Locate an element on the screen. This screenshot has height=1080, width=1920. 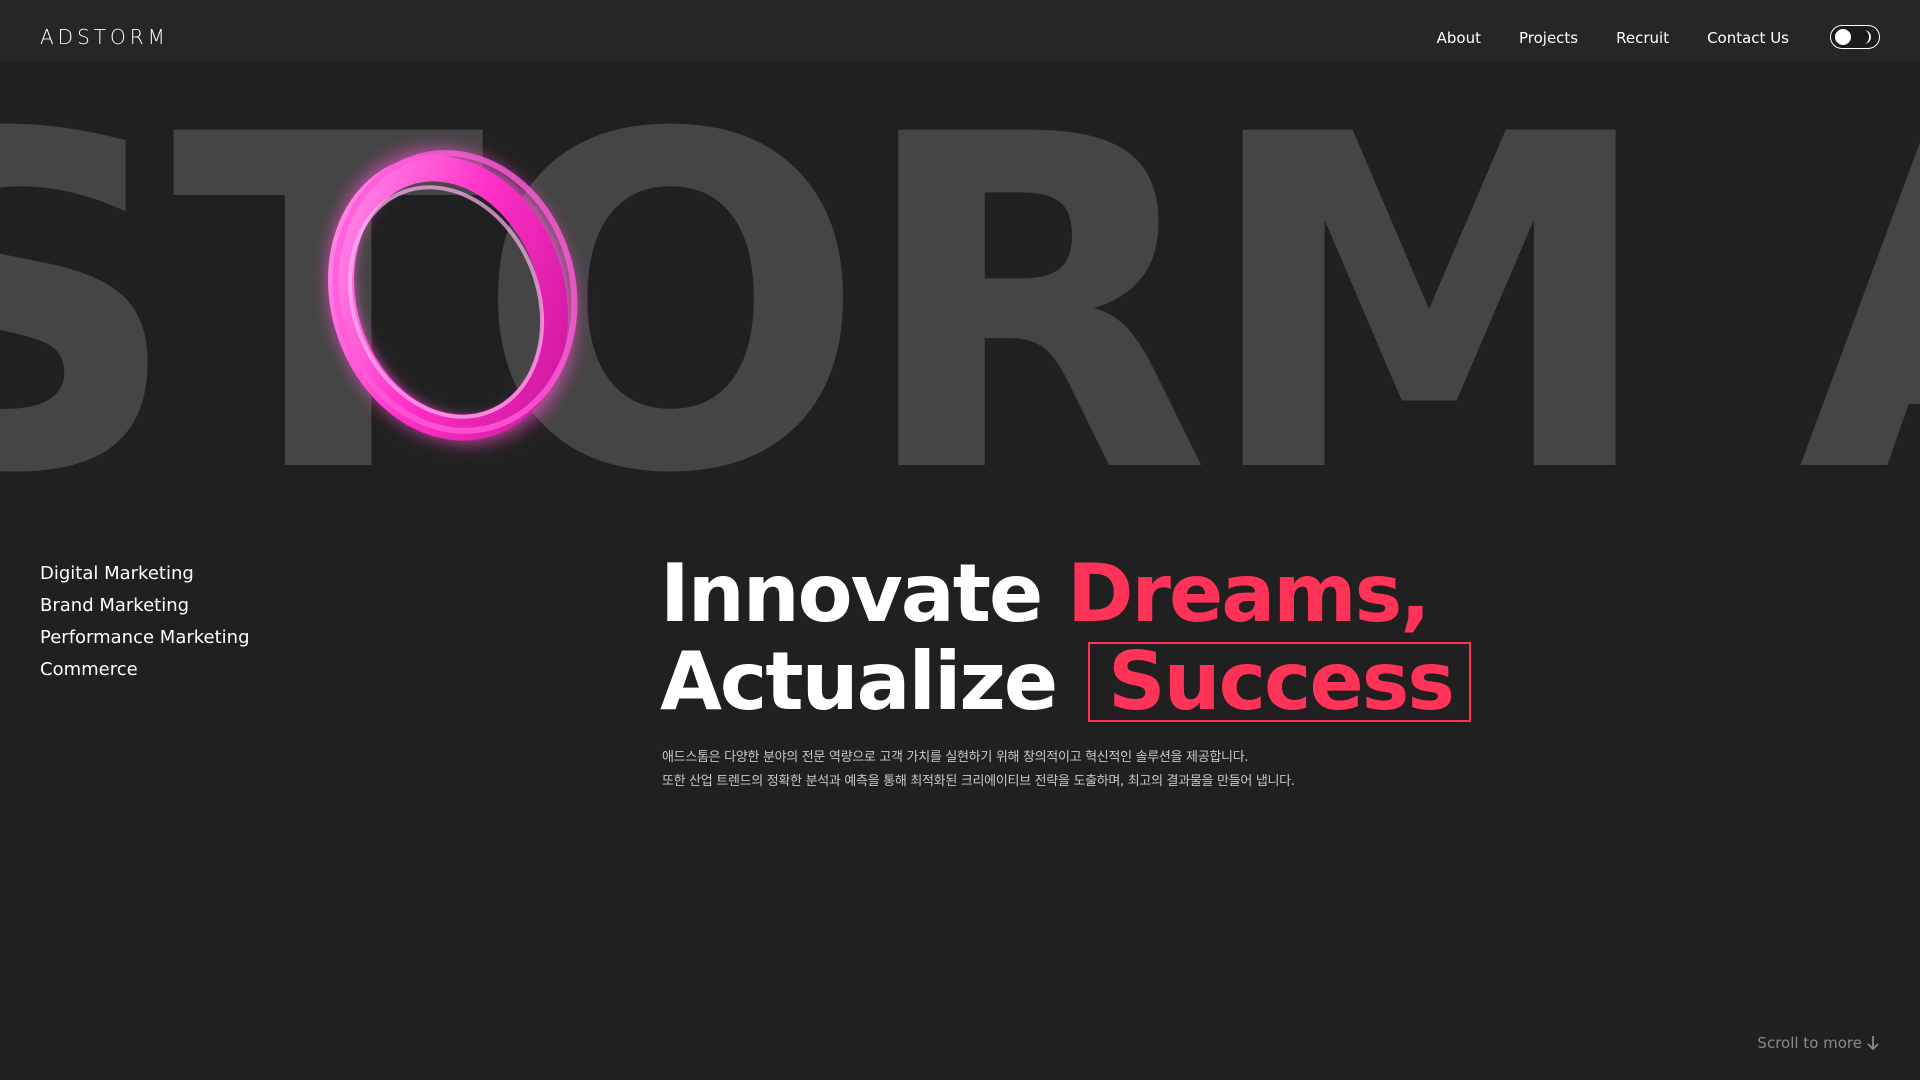
main-nav: About Projects Recruit Contact Us is located at coordinates (1613, 38).